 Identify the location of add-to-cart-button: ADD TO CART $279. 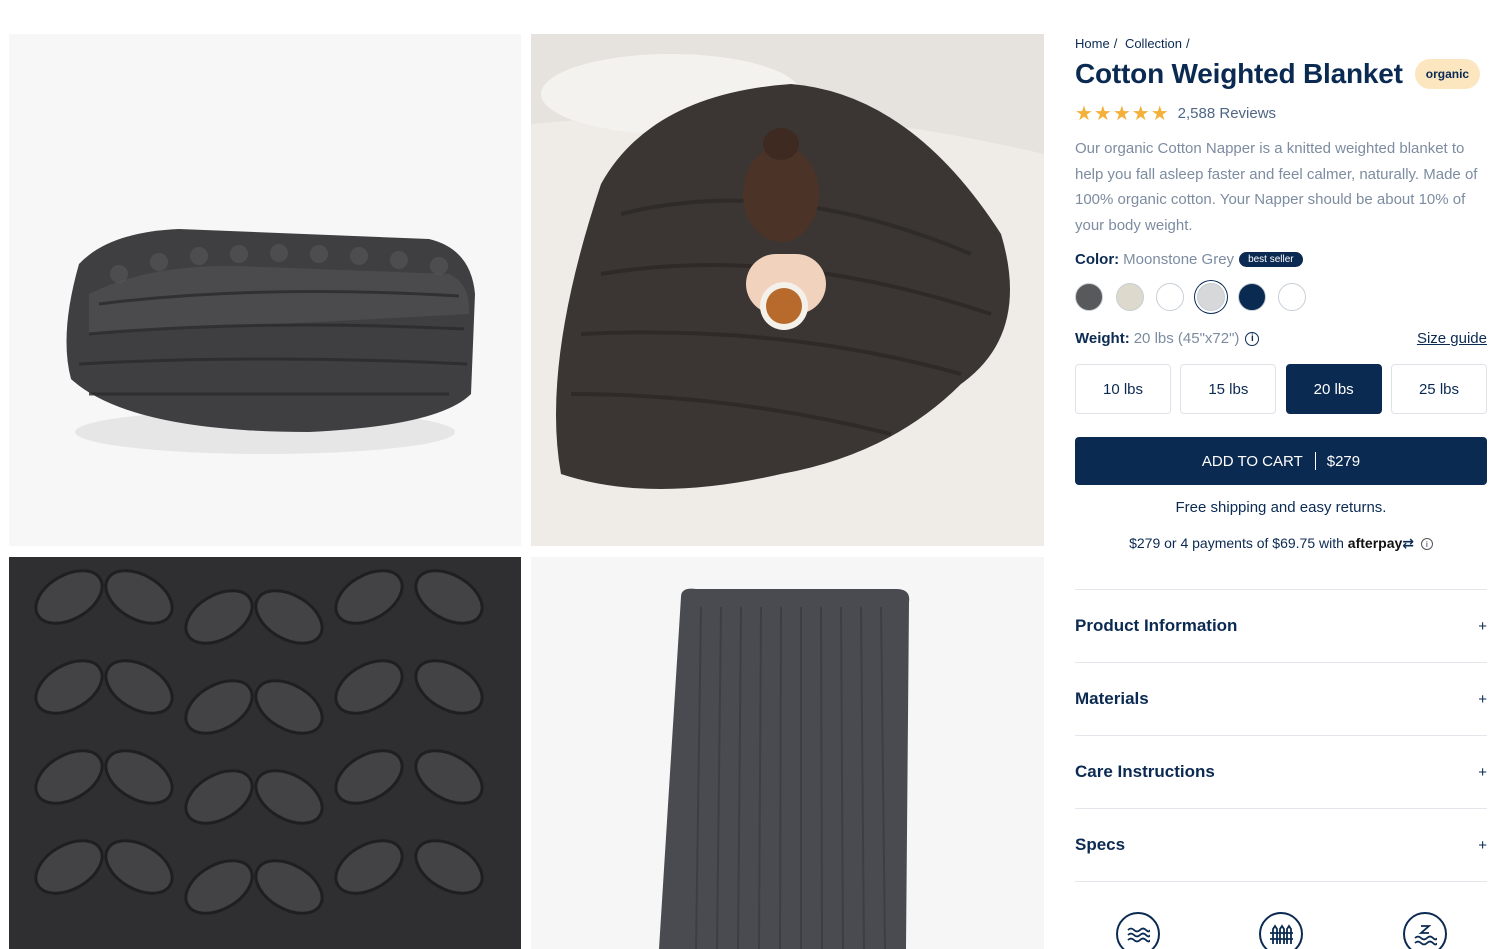
(1281, 461).